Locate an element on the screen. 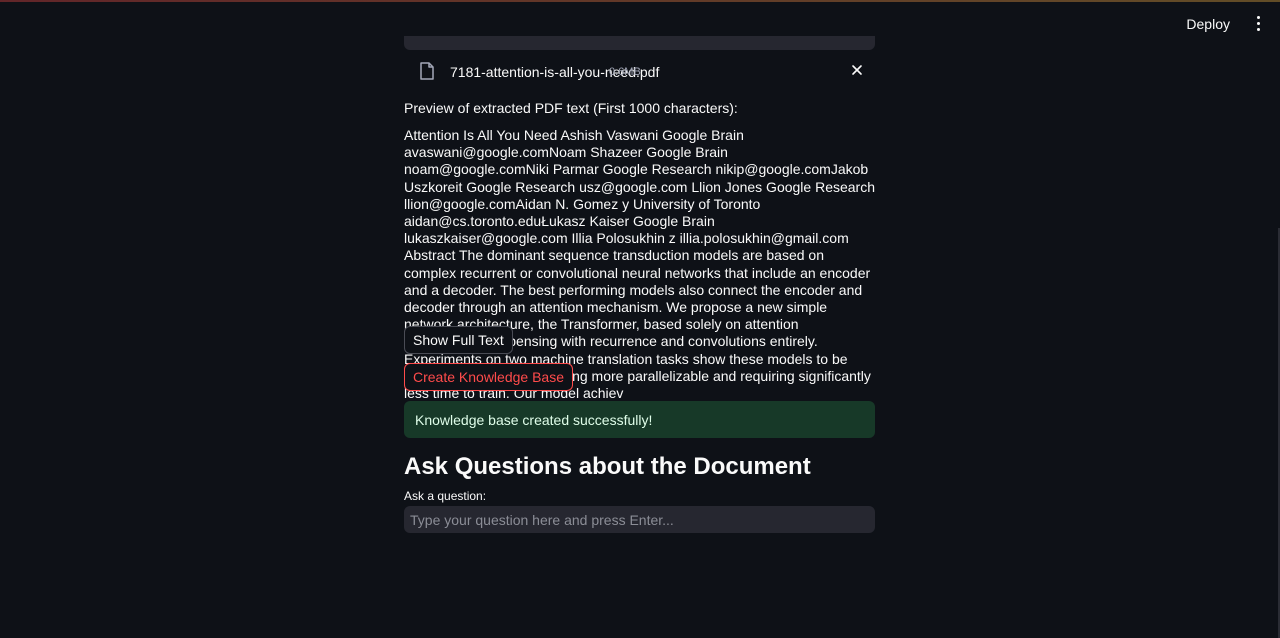 The height and width of the screenshot is (638, 1280). show-full-text-button: Show Full Text is located at coordinates (458, 340).